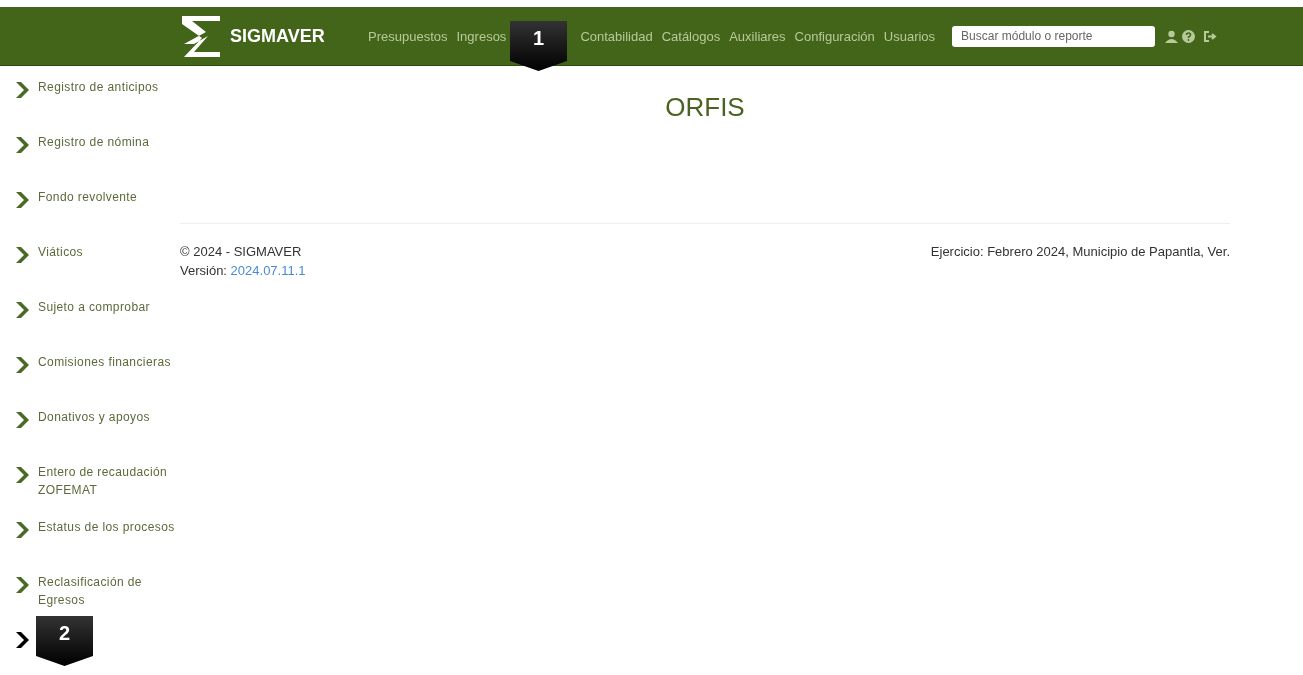  What do you see at coordinates (108, 545) in the screenshot?
I see `sidebar-link: Estatus de los procesos` at bounding box center [108, 545].